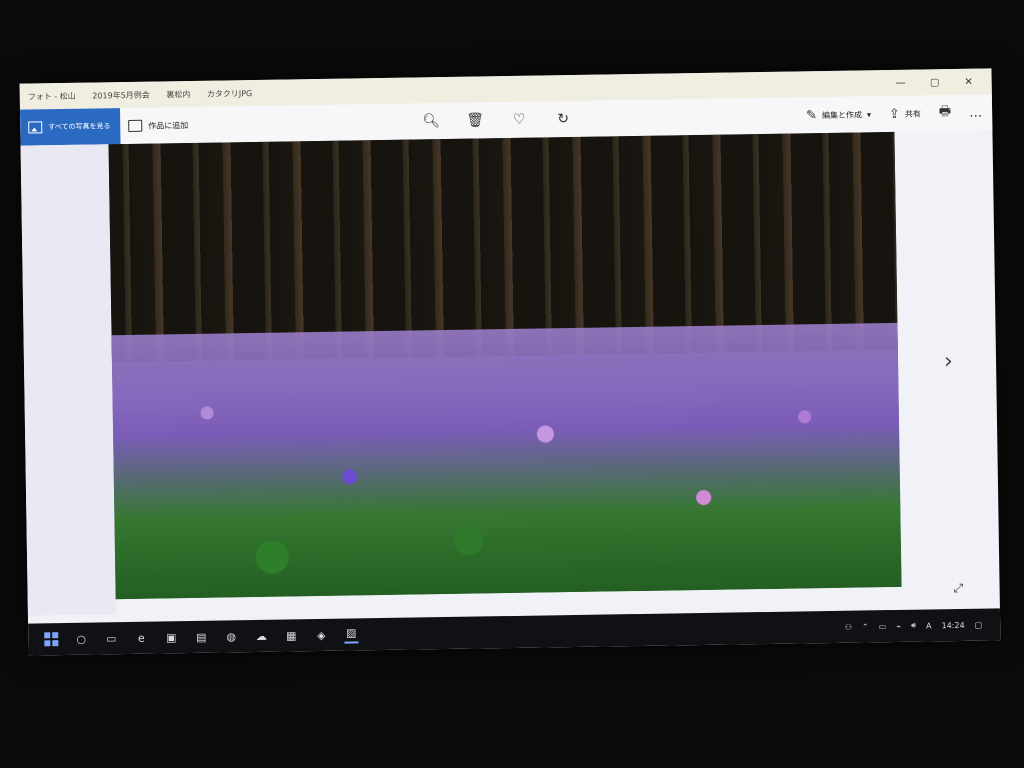 This screenshot has width=1024, height=768. What do you see at coordinates (321, 635) in the screenshot?
I see `app-icon: ◈` at bounding box center [321, 635].